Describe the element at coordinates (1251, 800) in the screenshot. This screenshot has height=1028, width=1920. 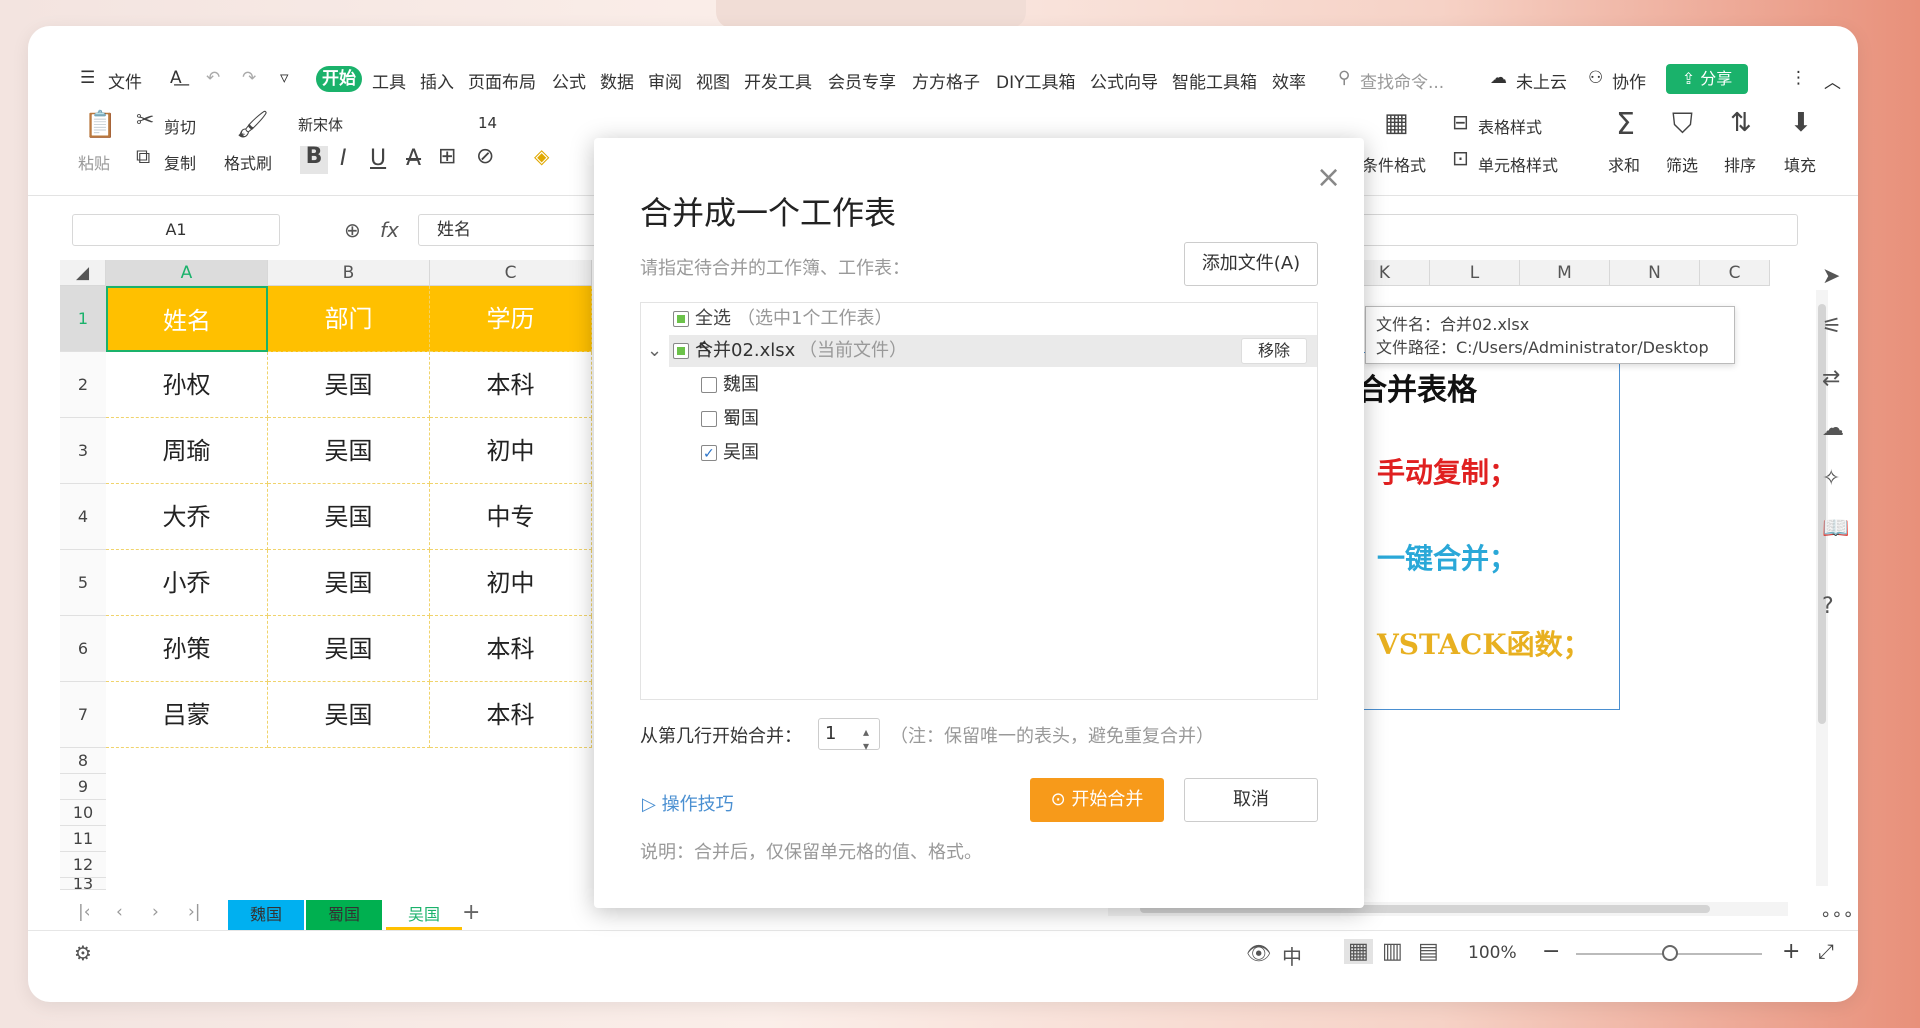
I see `cancel-button: 取消` at that location.